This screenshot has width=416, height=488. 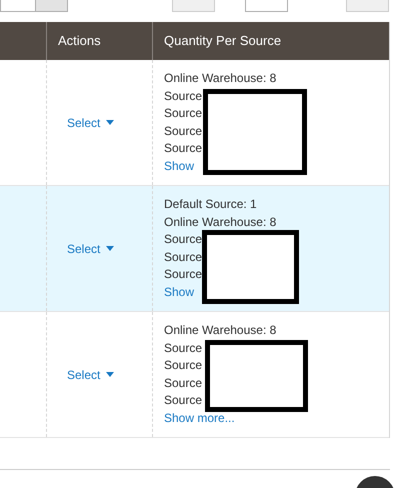 I want to click on column-header: Quantity Per Source, so click(x=223, y=41).